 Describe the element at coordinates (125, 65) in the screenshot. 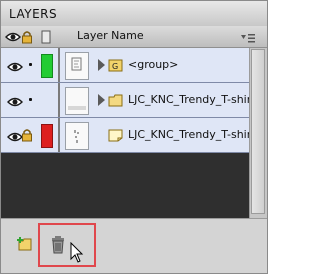

I see `layer-row: G <group>` at that location.